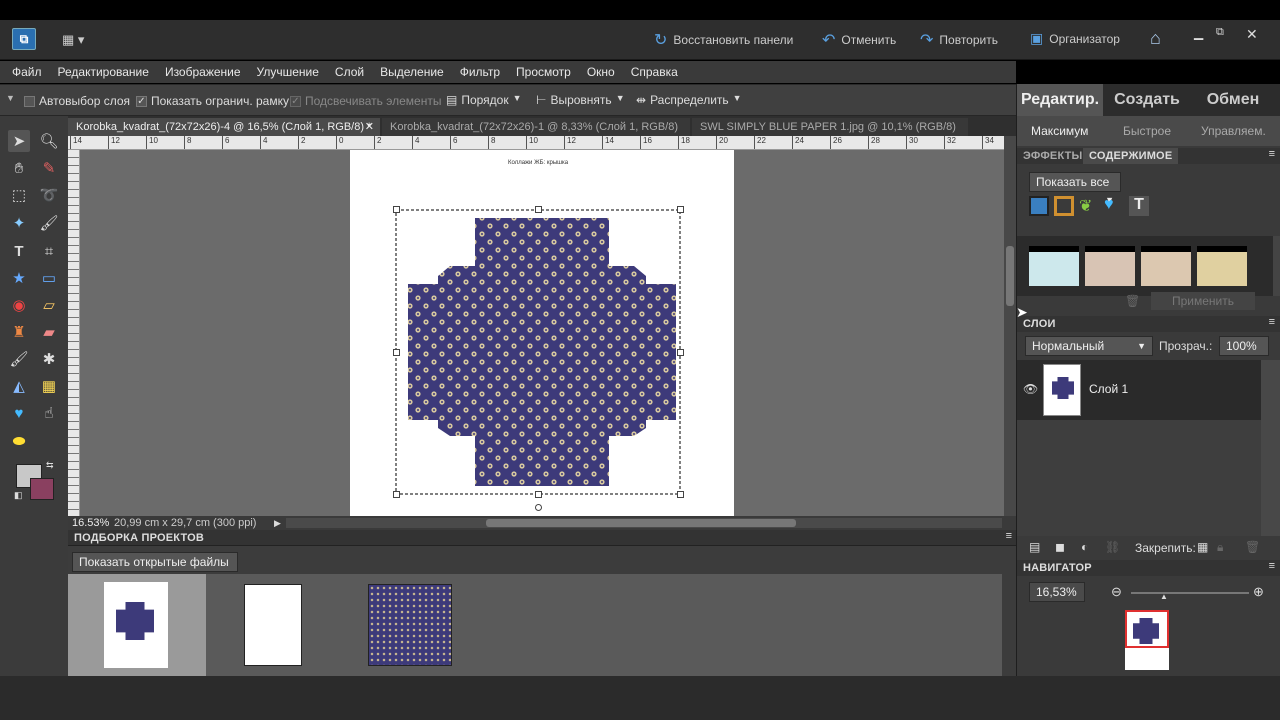 Image resolution: width=1280 pixels, height=720 pixels. Describe the element at coordinates (78, 40) in the screenshot. I see `workspace-layout-button: ▦ ▾` at that location.